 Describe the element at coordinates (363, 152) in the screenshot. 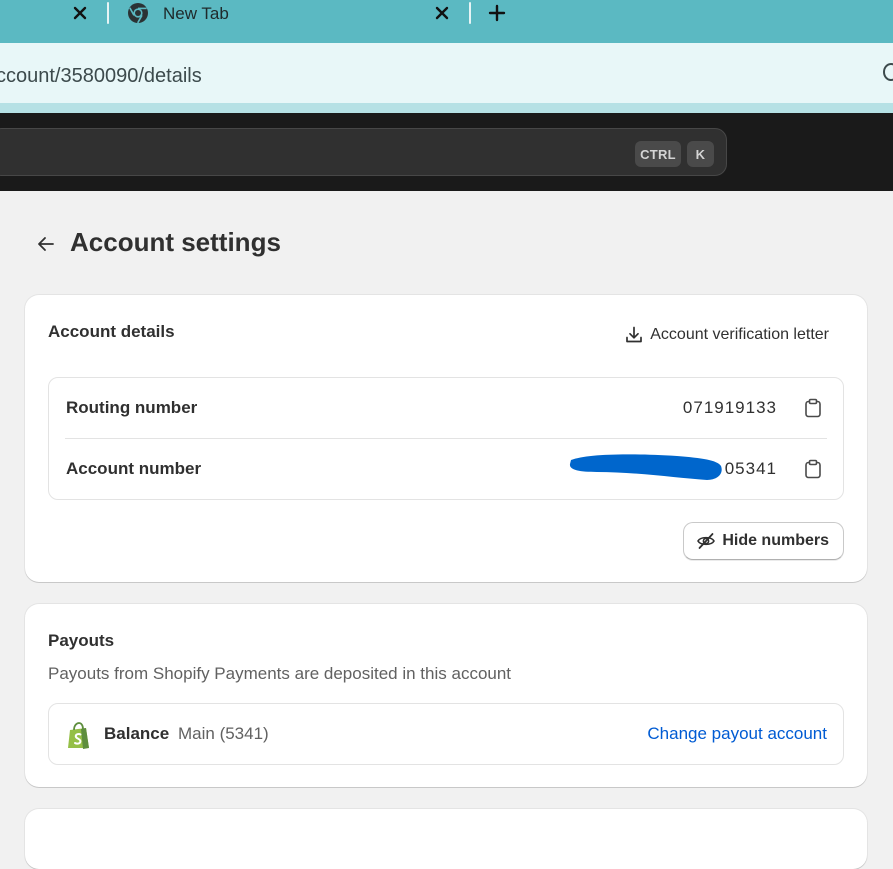

I see `search-input` at that location.